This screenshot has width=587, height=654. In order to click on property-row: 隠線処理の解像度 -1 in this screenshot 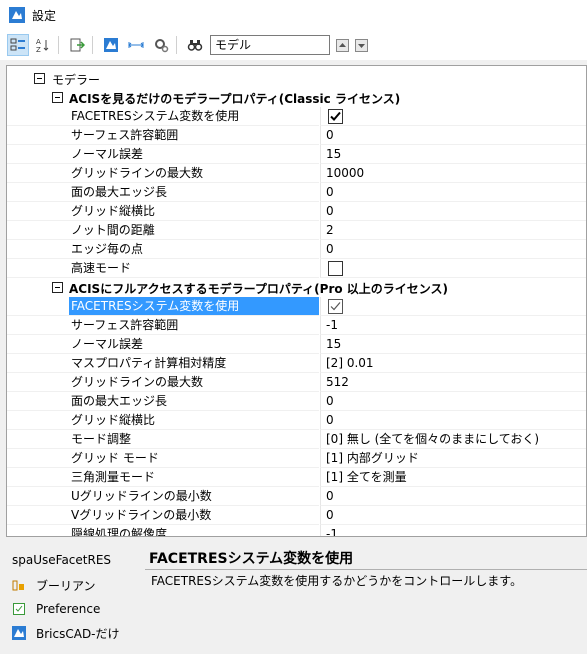, I will do `click(296, 530)`.